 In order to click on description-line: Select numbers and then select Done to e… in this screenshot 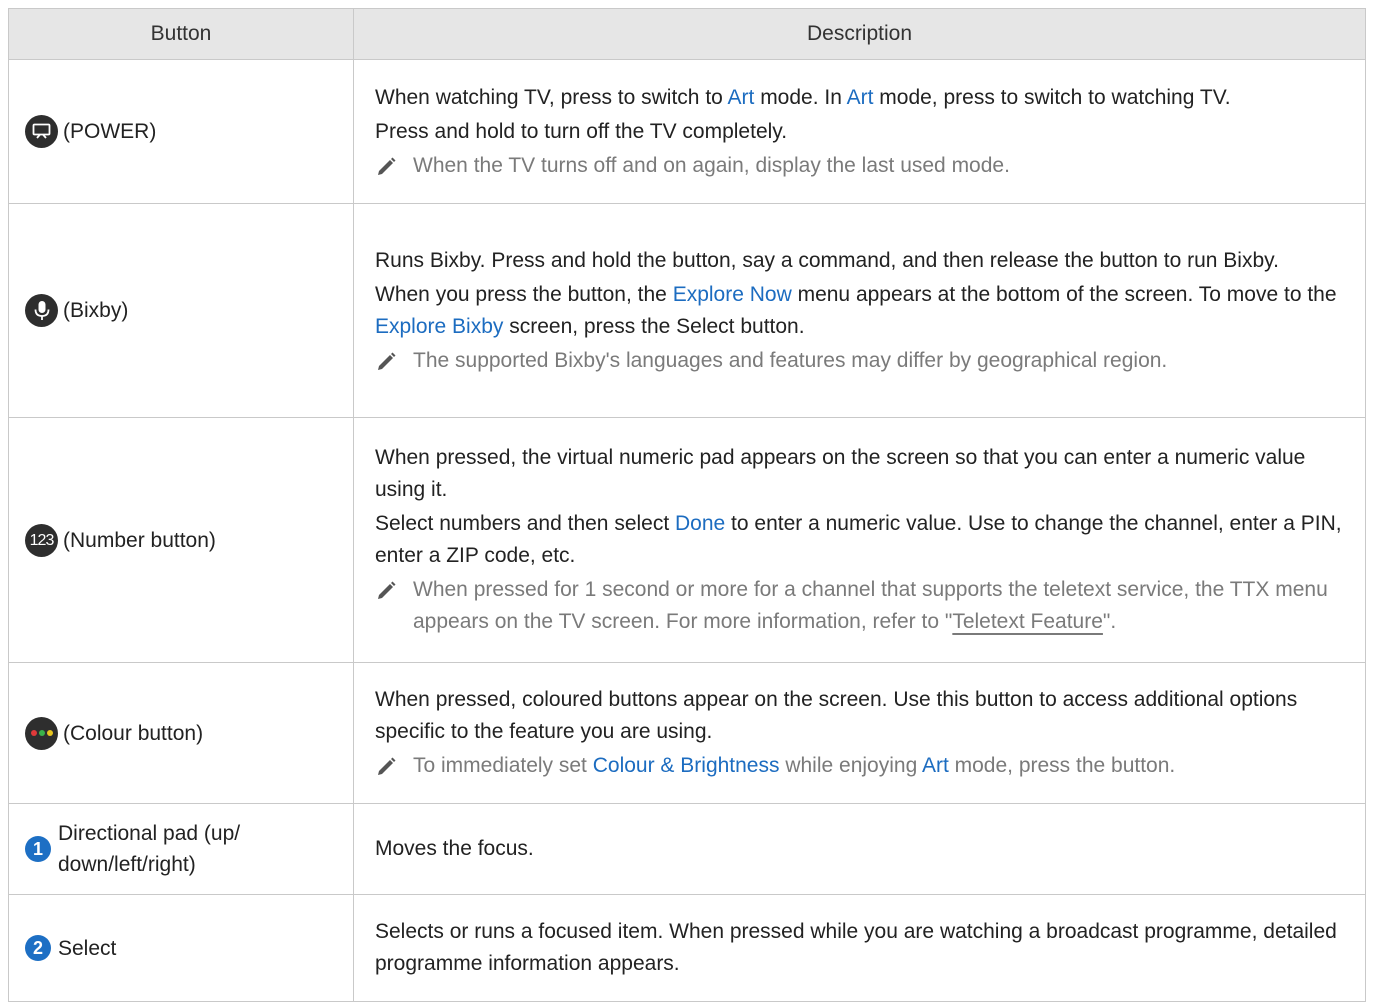, I will do `click(858, 539)`.